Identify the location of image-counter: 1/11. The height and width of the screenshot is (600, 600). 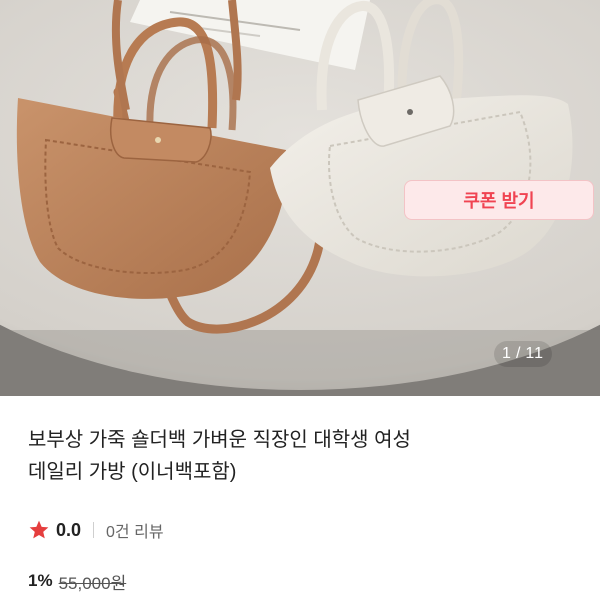
(523, 354).